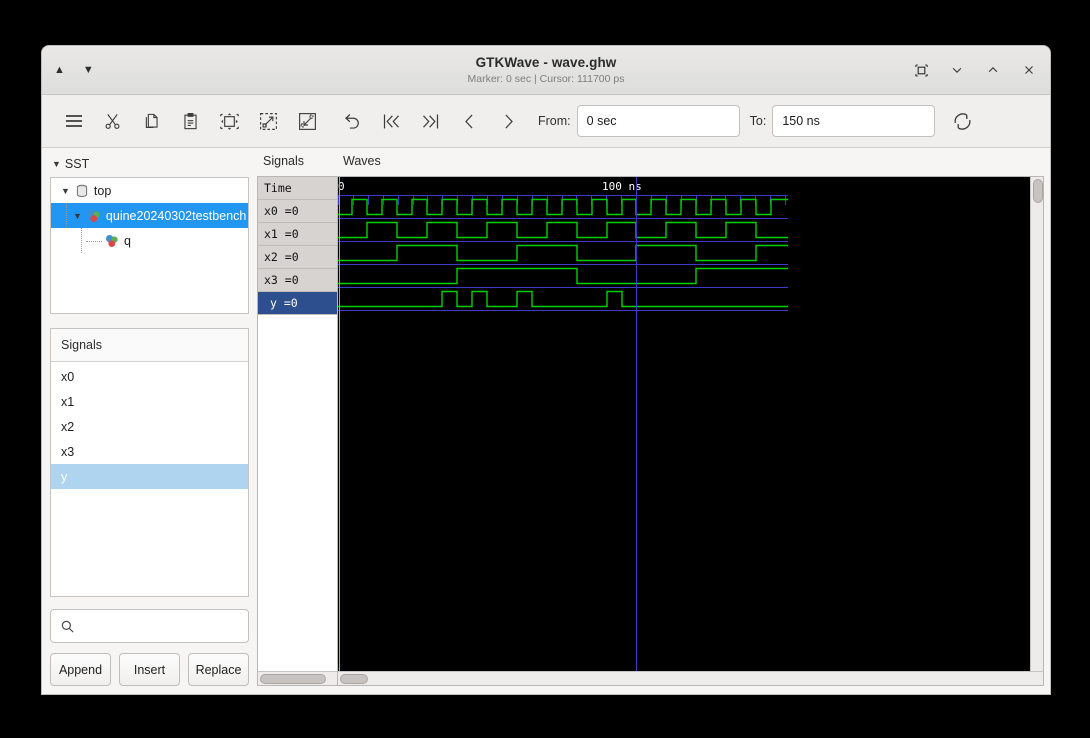 The height and width of the screenshot is (738, 1090). Describe the element at coordinates (690, 678) in the screenshot. I see `wave-horizontal-scrollbar` at that location.